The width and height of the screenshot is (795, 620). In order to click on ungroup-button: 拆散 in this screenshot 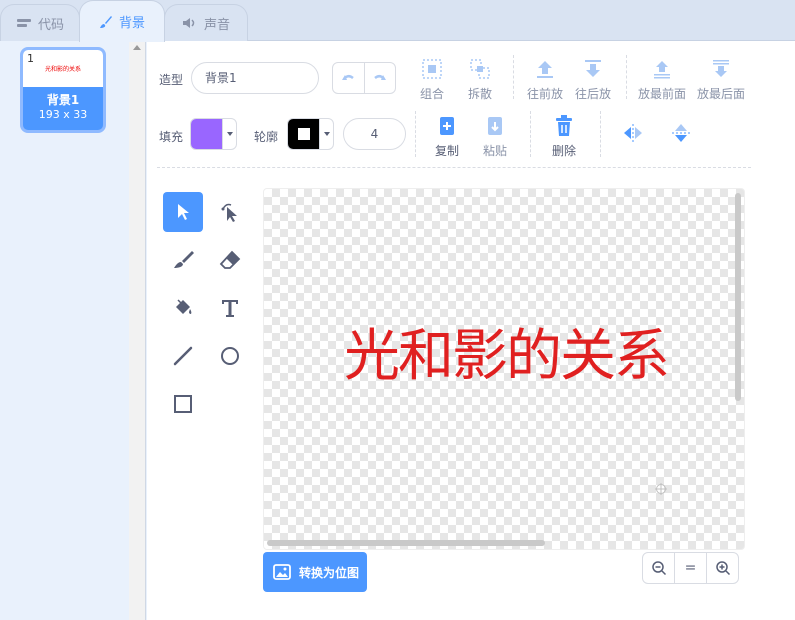, I will do `click(480, 79)`.